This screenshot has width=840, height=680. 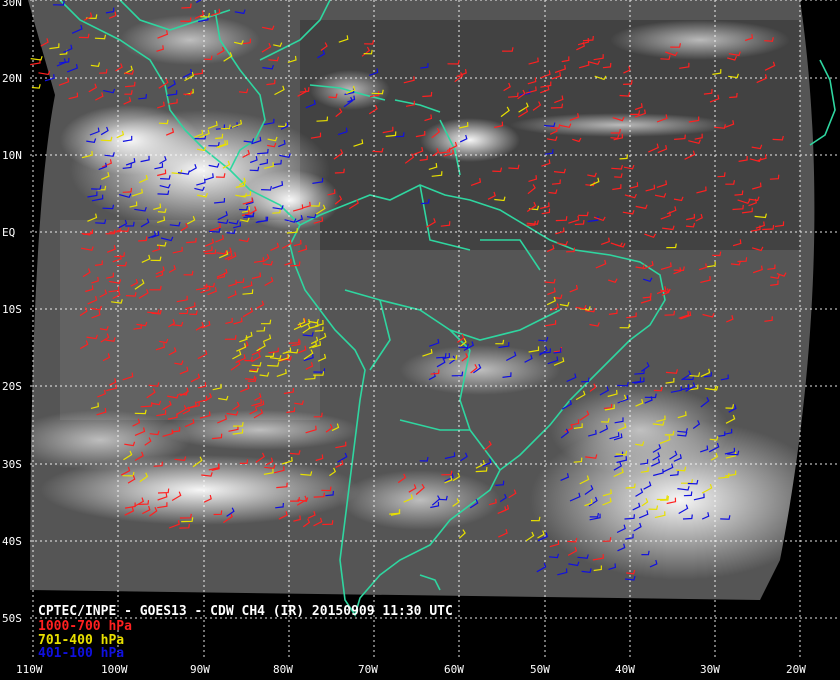 What do you see at coordinates (12, 155) in the screenshot?
I see `lat-label-10n: 10N` at bounding box center [12, 155].